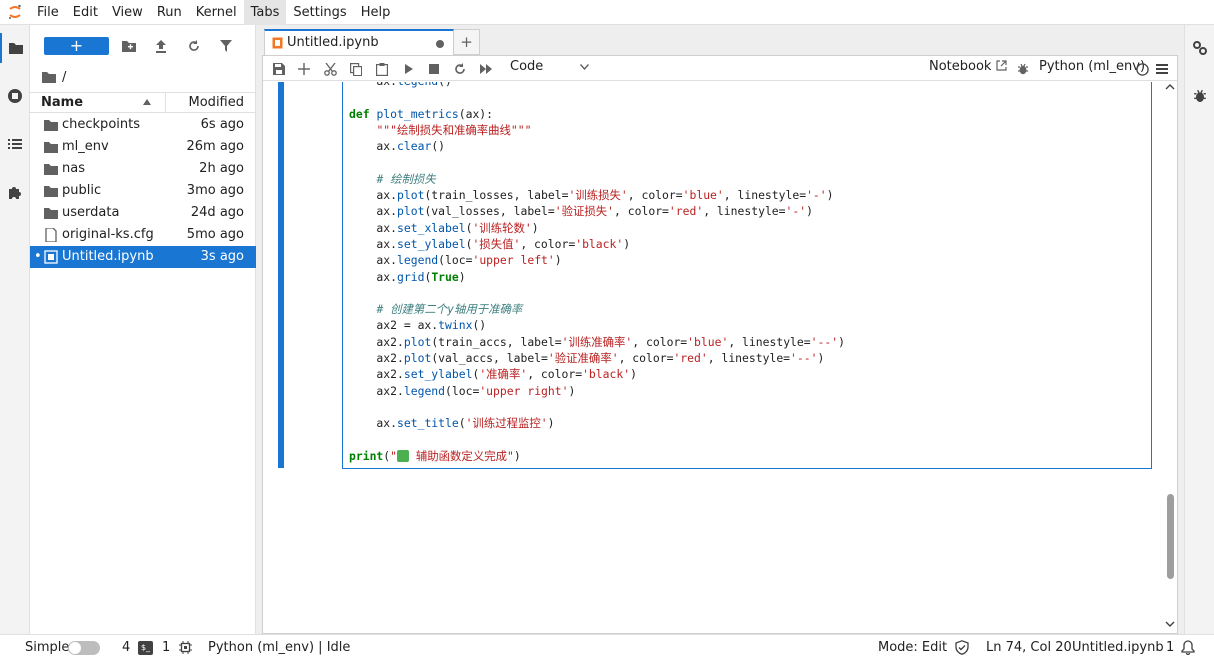 This screenshot has height=659, width=1214. I want to click on breadcrumb-folder-icon, so click(49, 77).